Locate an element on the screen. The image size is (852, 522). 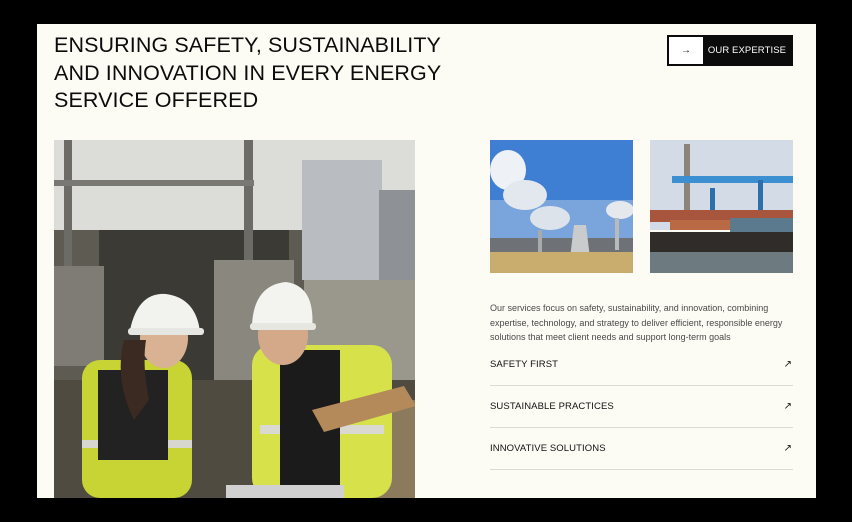
industrial-port-photo is located at coordinates (721, 206).